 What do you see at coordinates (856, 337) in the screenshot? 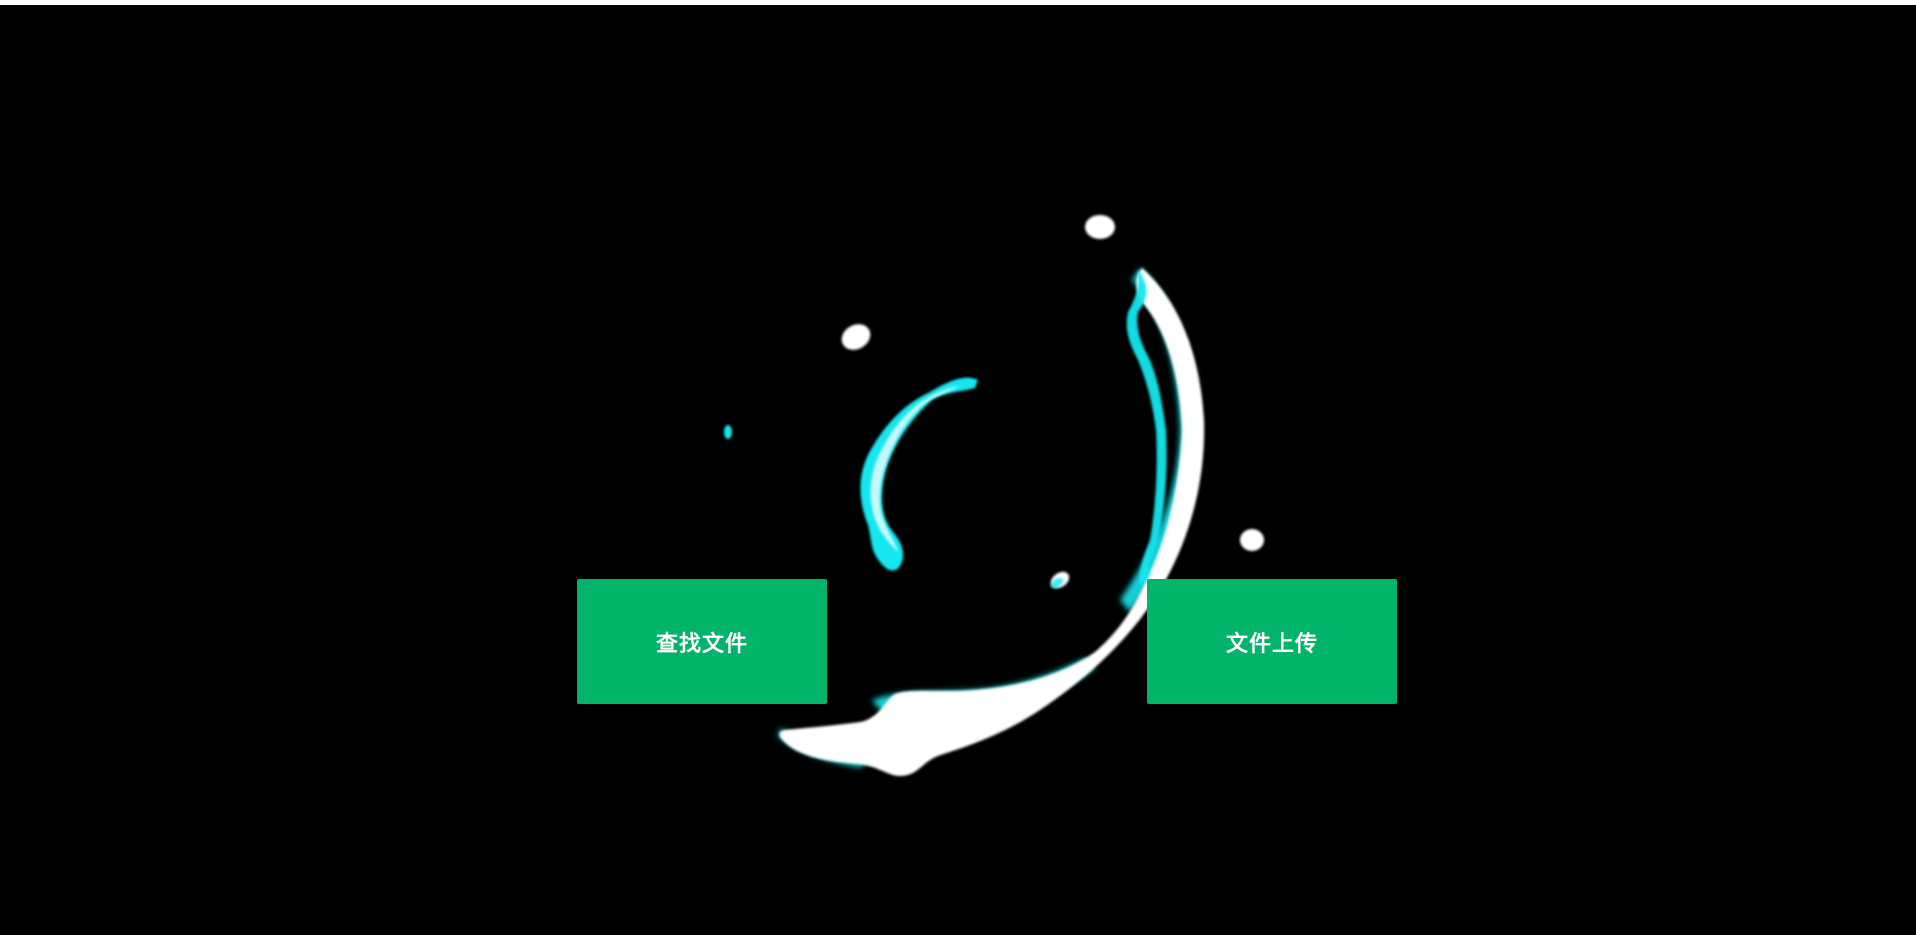
I see `fluid-droplet-left` at bounding box center [856, 337].